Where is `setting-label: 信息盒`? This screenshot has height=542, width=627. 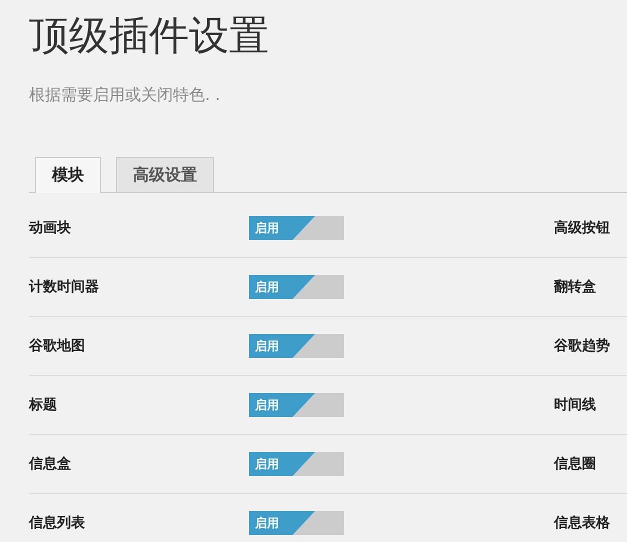 setting-label: 信息盒 is located at coordinates (50, 464).